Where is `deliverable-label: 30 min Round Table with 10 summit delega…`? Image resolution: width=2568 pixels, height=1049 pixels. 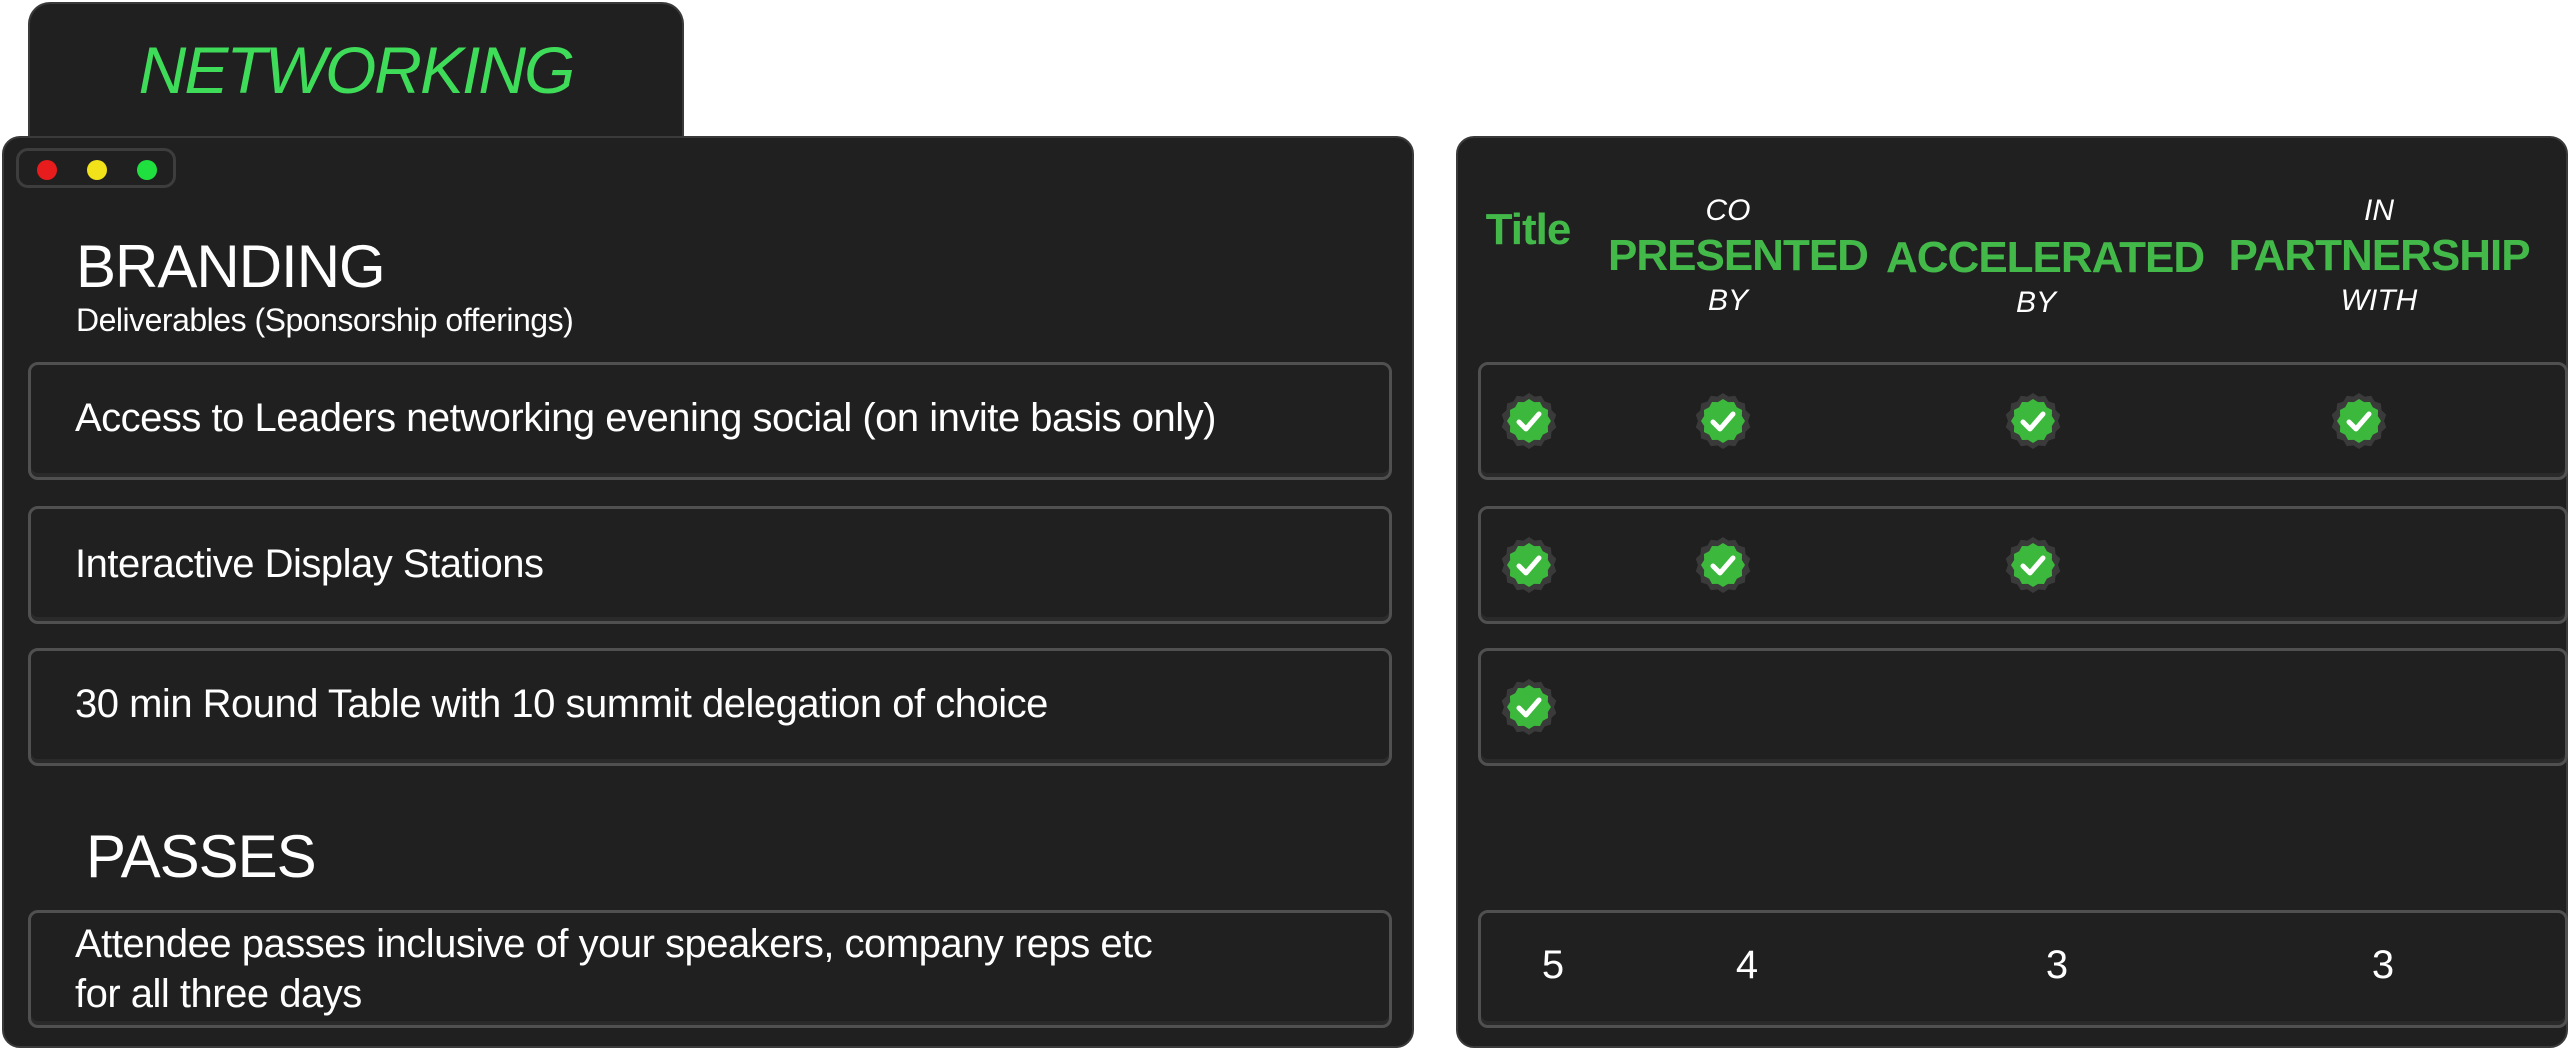
deliverable-label: 30 min Round Table with 10 summit delega… is located at coordinates (561, 704).